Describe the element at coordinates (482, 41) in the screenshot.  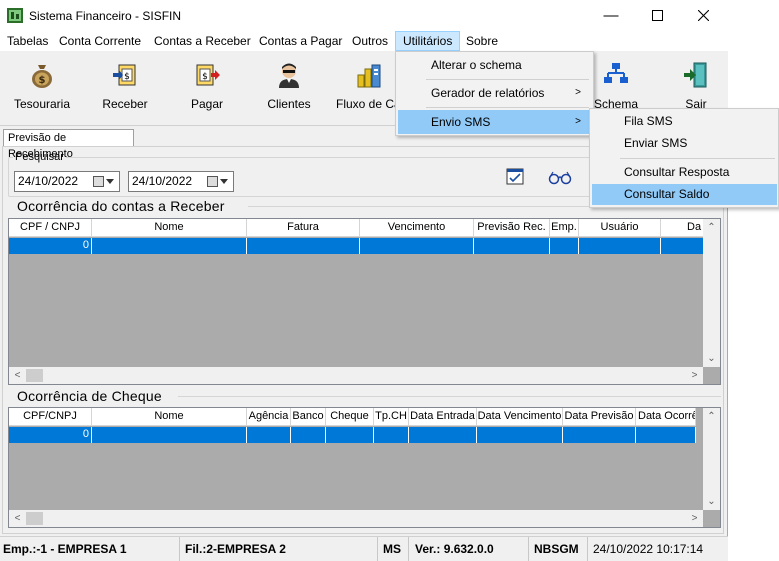
I see `menu-sobre: Sobre` at that location.